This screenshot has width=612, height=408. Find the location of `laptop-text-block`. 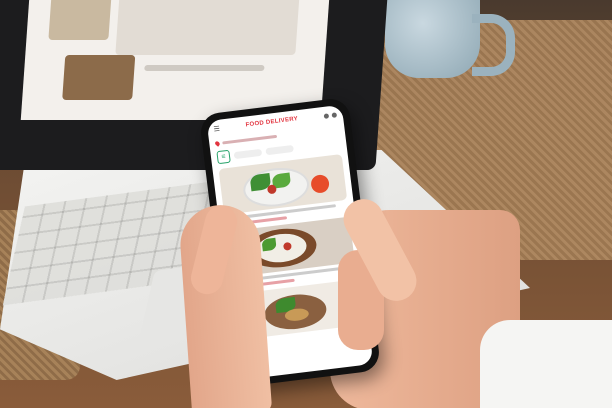

laptop-text-block is located at coordinates (204, 68).